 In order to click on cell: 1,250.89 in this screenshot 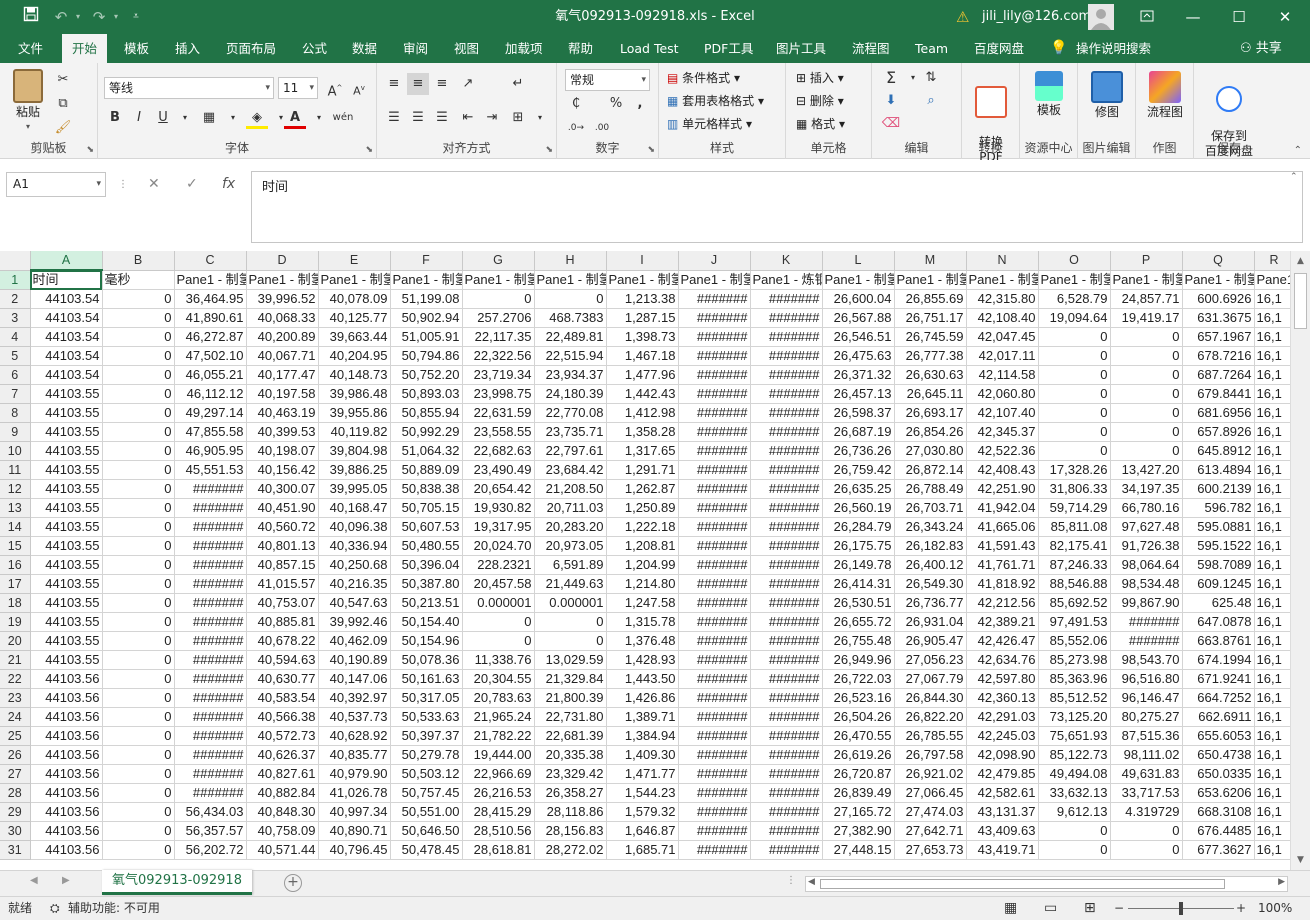, I will do `click(642, 508)`.